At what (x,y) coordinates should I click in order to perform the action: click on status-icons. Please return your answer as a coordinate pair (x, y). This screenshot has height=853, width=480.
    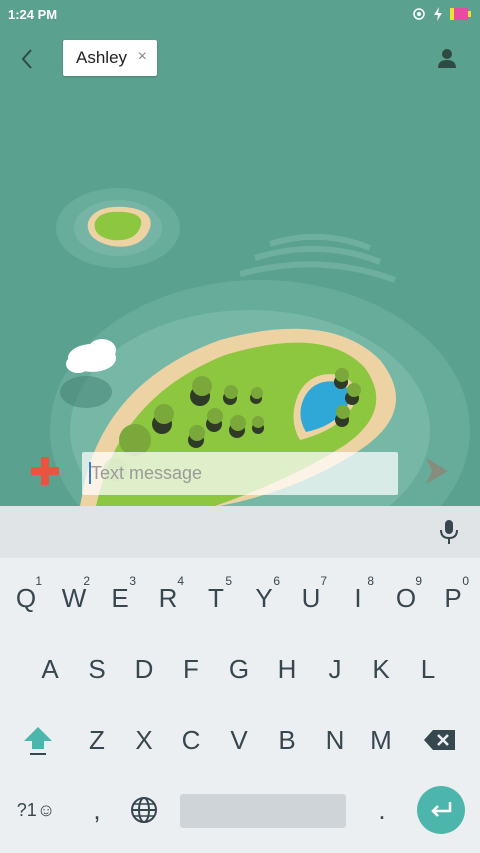
    Looking at the image, I should click on (442, 14).